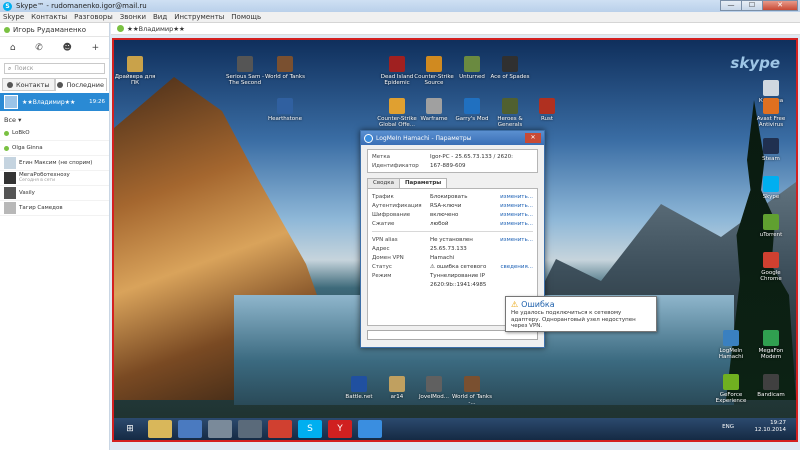 Image resolution: width=800 pixels, height=450 pixels. I want to click on menu-help: Помощь, so click(246, 17).